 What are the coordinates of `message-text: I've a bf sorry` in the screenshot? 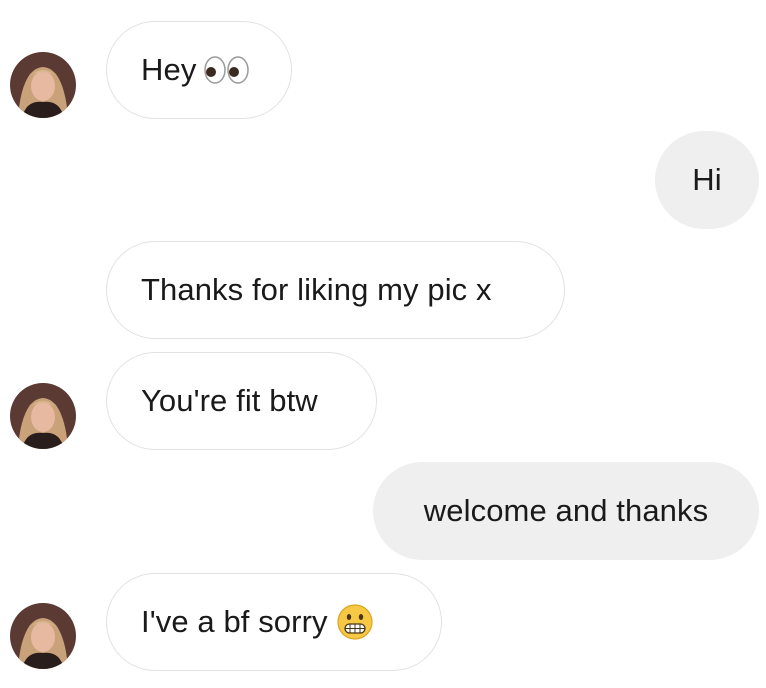 It's located at (234, 621).